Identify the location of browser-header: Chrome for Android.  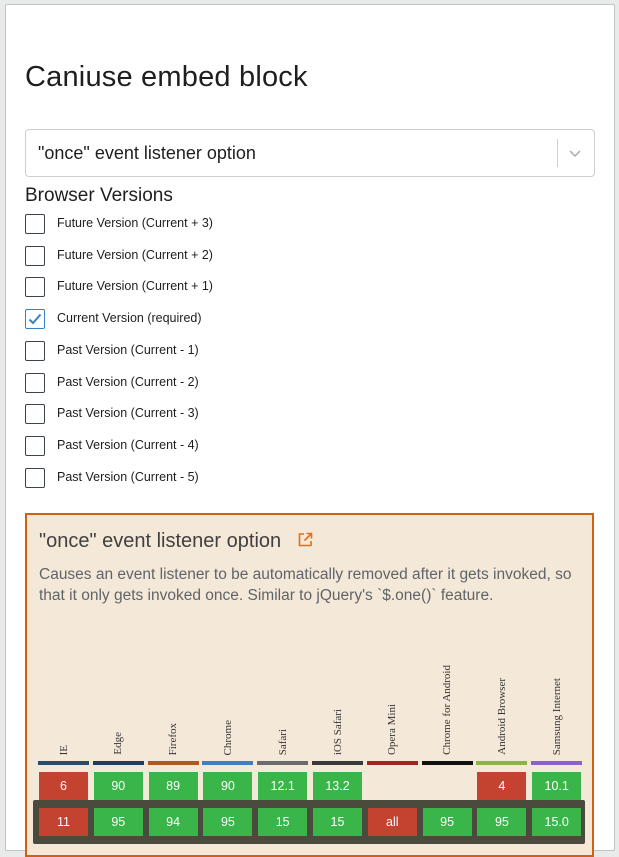
(447, 704).